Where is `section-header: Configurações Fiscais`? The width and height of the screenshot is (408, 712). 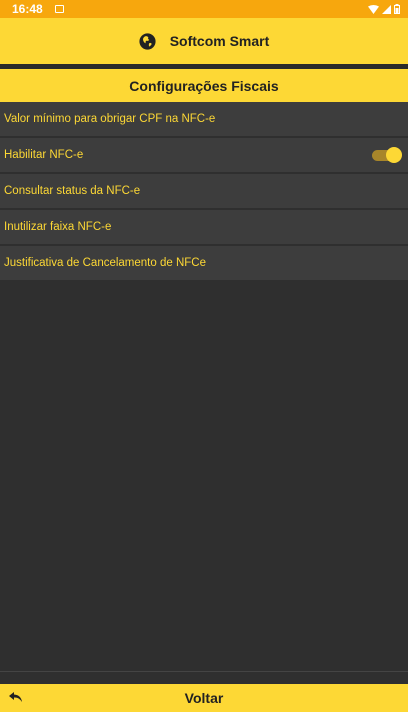 section-header: Configurações Fiscais is located at coordinates (204, 85).